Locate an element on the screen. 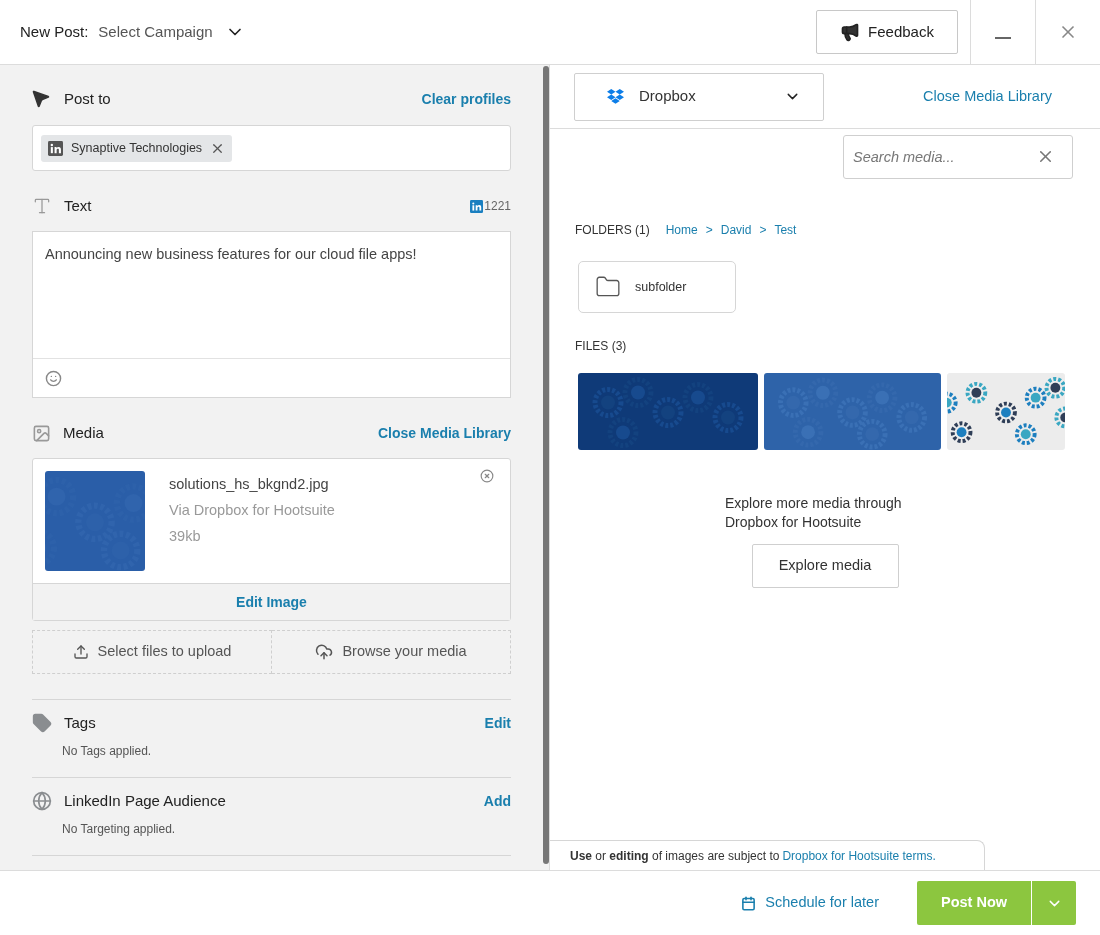  breadcrumb-link: David is located at coordinates (736, 230).